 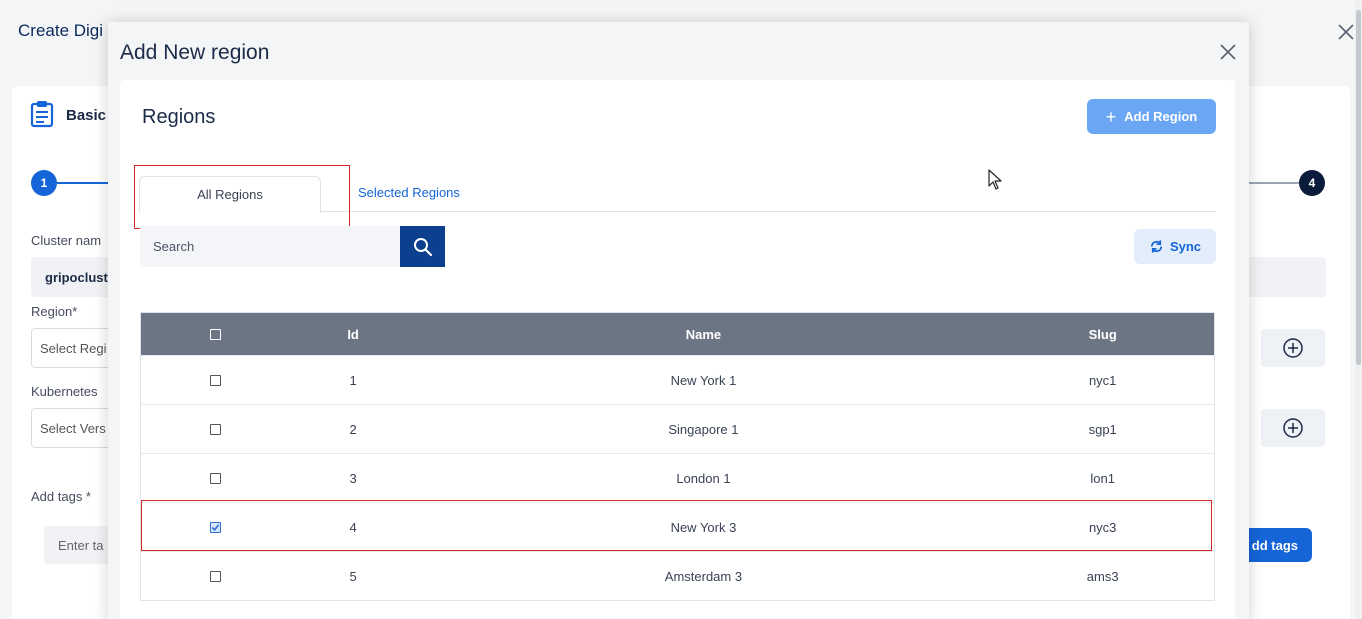 I want to click on add-tags-label: Add tags *, so click(x=61, y=496).